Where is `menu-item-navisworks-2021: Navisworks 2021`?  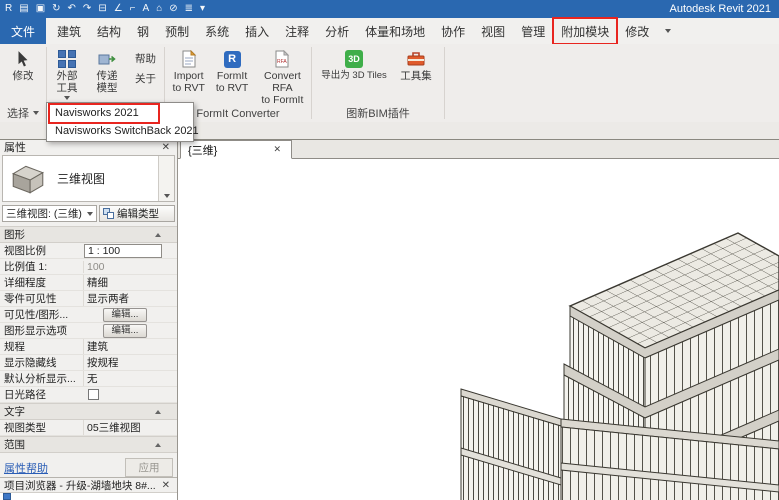
menu-item-navisworks-2021: Navisworks 2021 is located at coordinates (120, 113).